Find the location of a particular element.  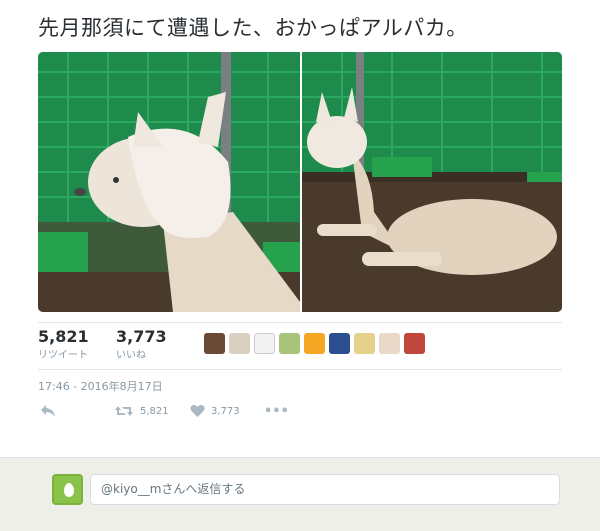

reply-button is located at coordinates (48, 411).